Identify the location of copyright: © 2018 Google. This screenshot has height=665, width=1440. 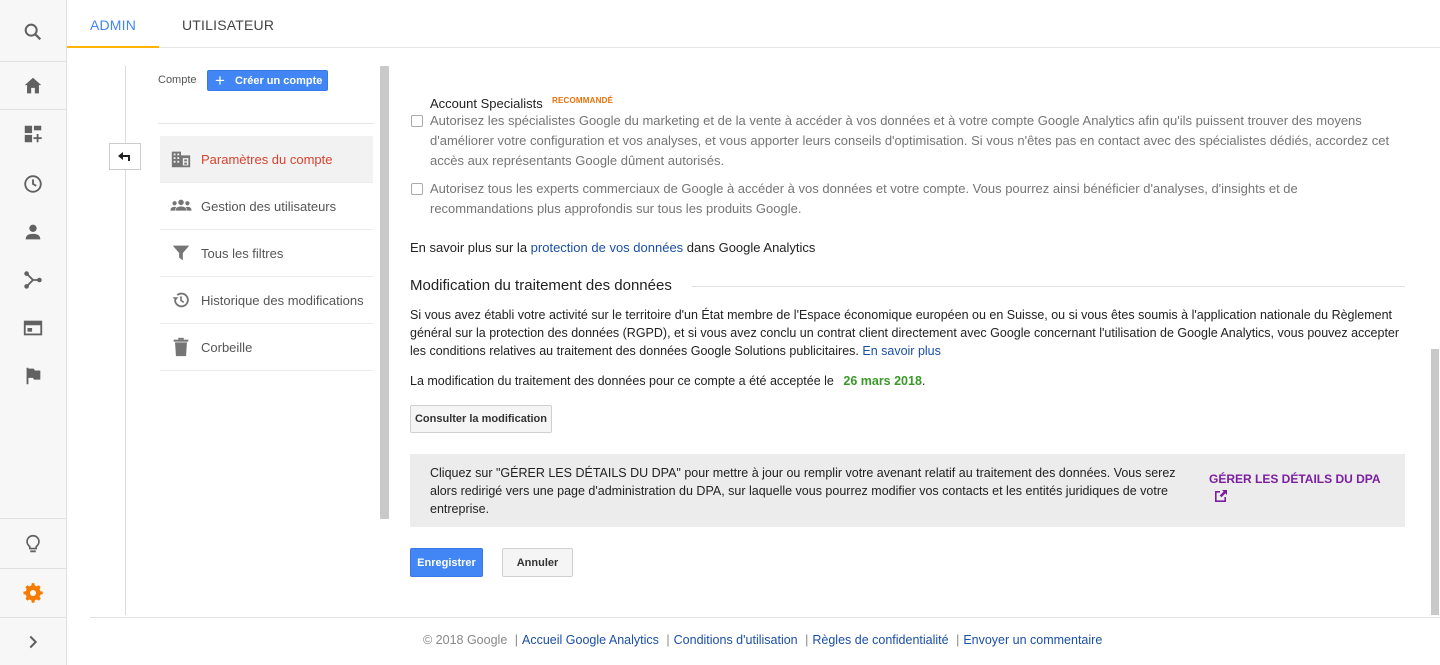
(465, 640).